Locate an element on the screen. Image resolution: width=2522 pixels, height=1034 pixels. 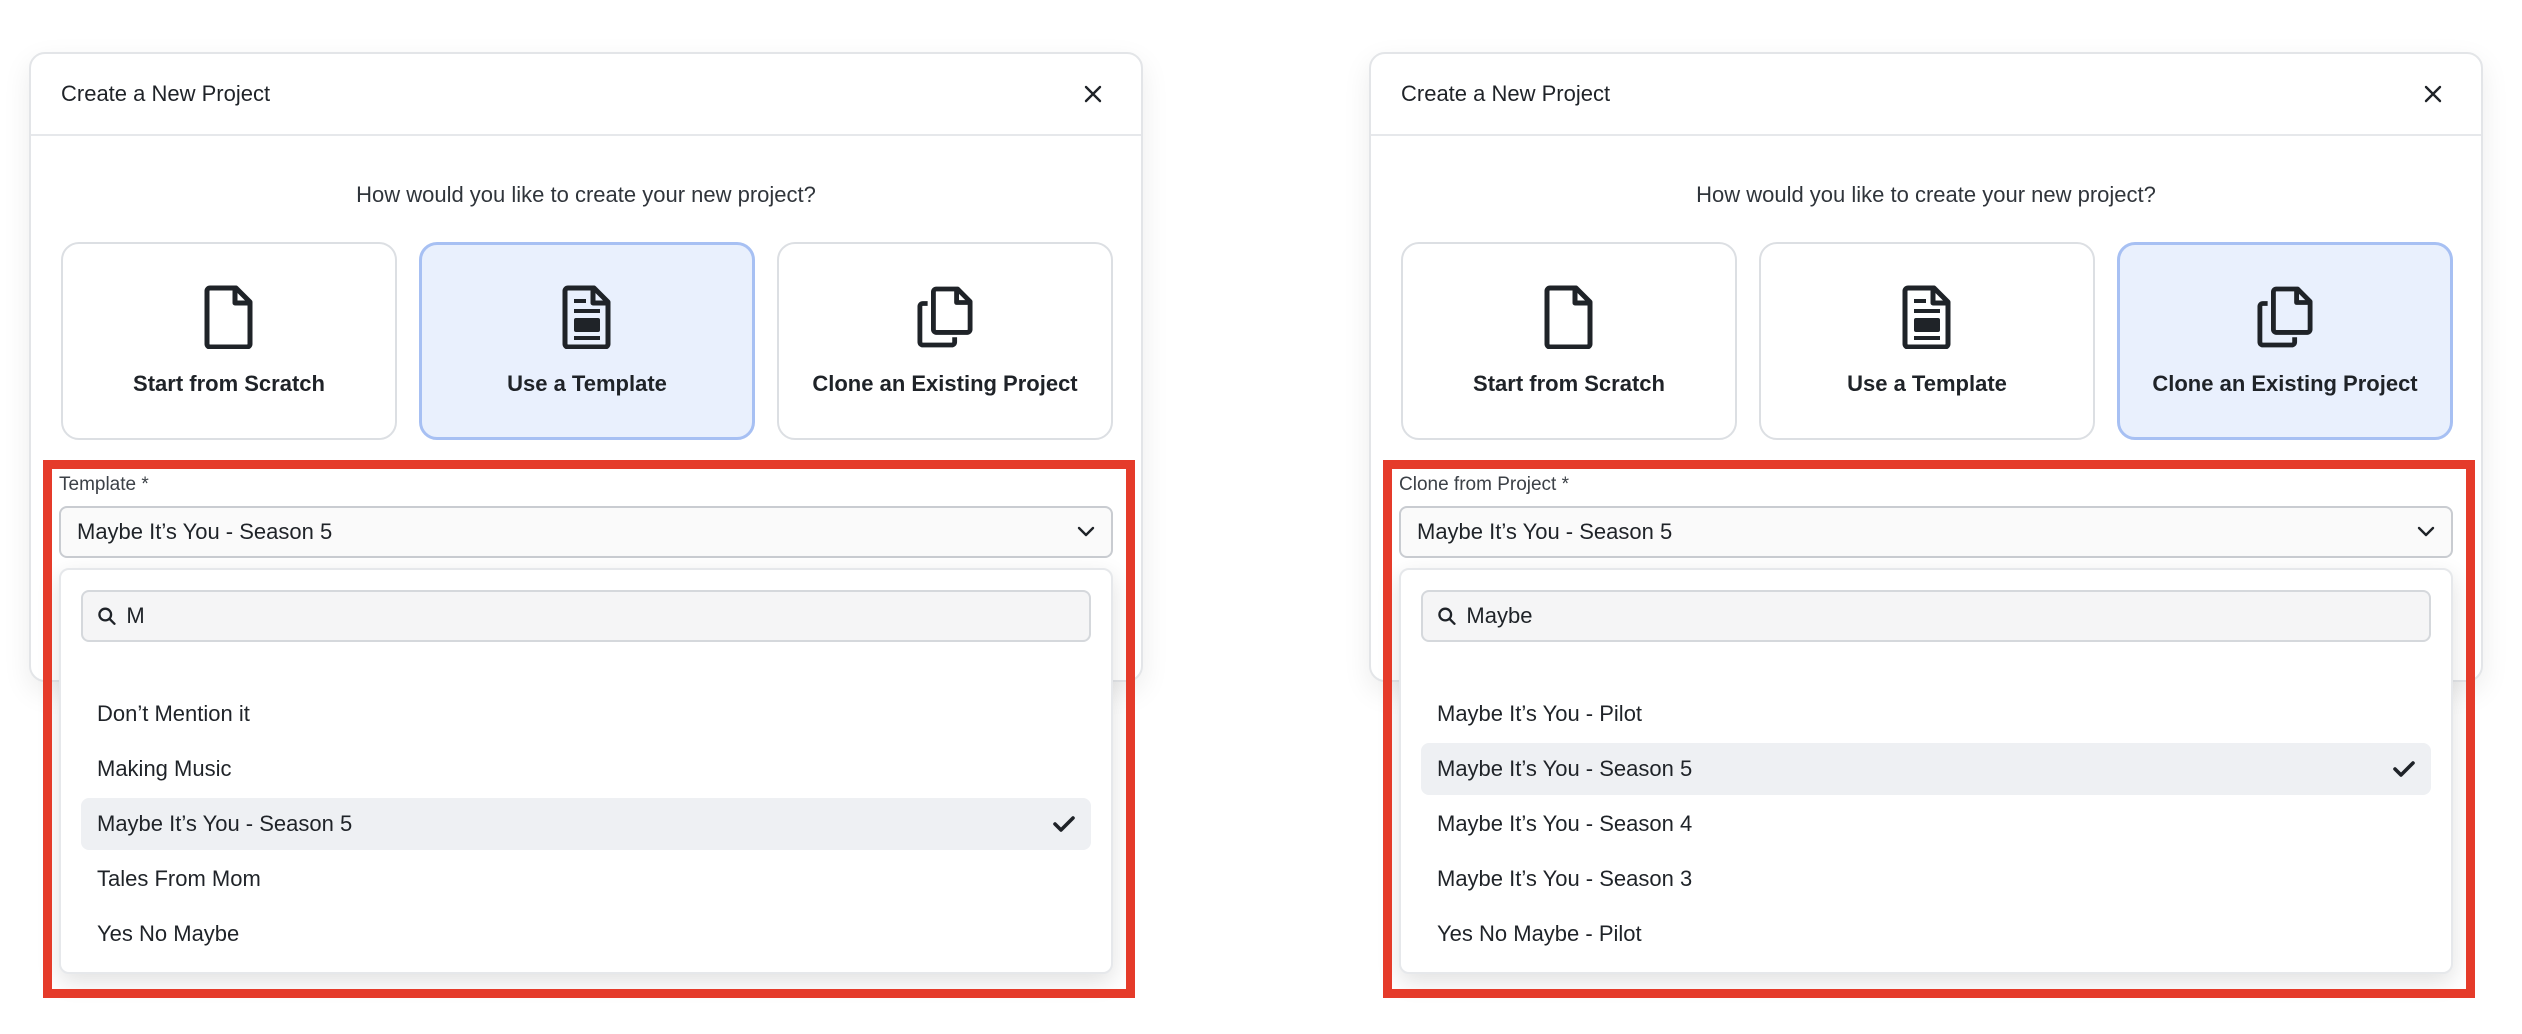
list-item: Maybe It’s You - Pilot is located at coordinates (1926, 714).